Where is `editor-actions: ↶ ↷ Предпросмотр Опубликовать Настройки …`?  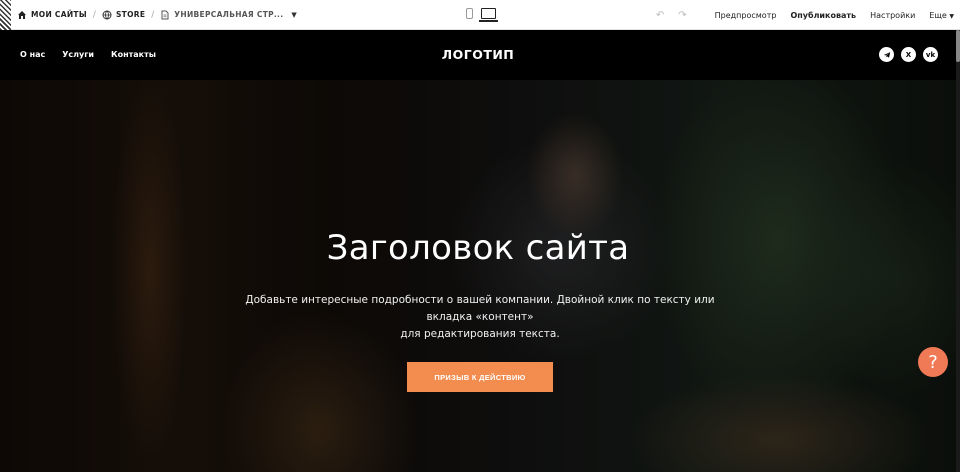 editor-actions: ↶ ↷ Предпросмотр Опубликовать Настройки … is located at coordinates (805, 15).